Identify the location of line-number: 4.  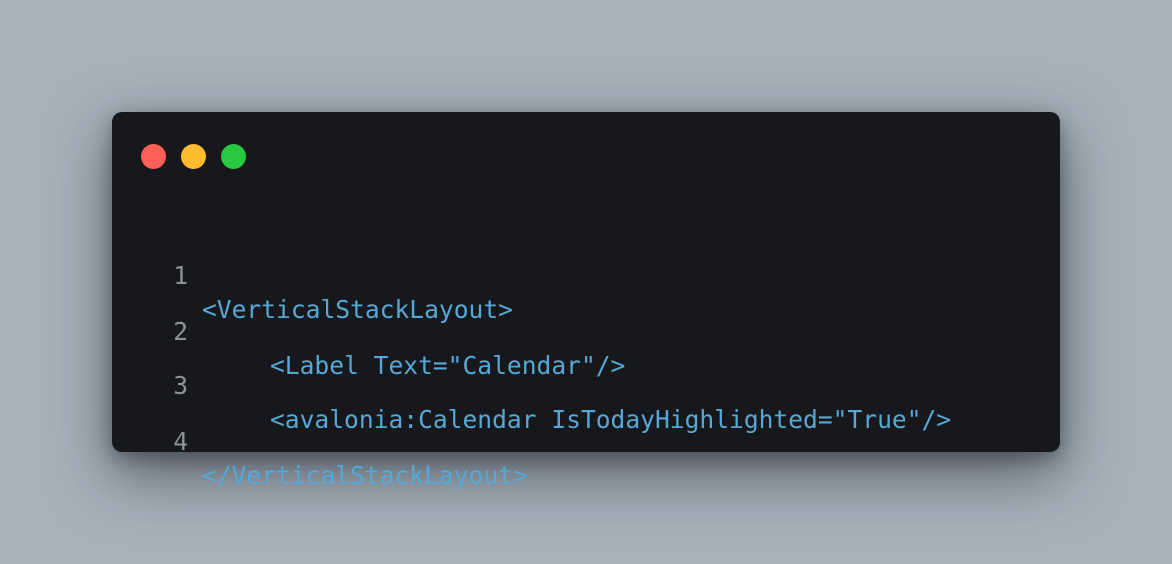
(180, 441).